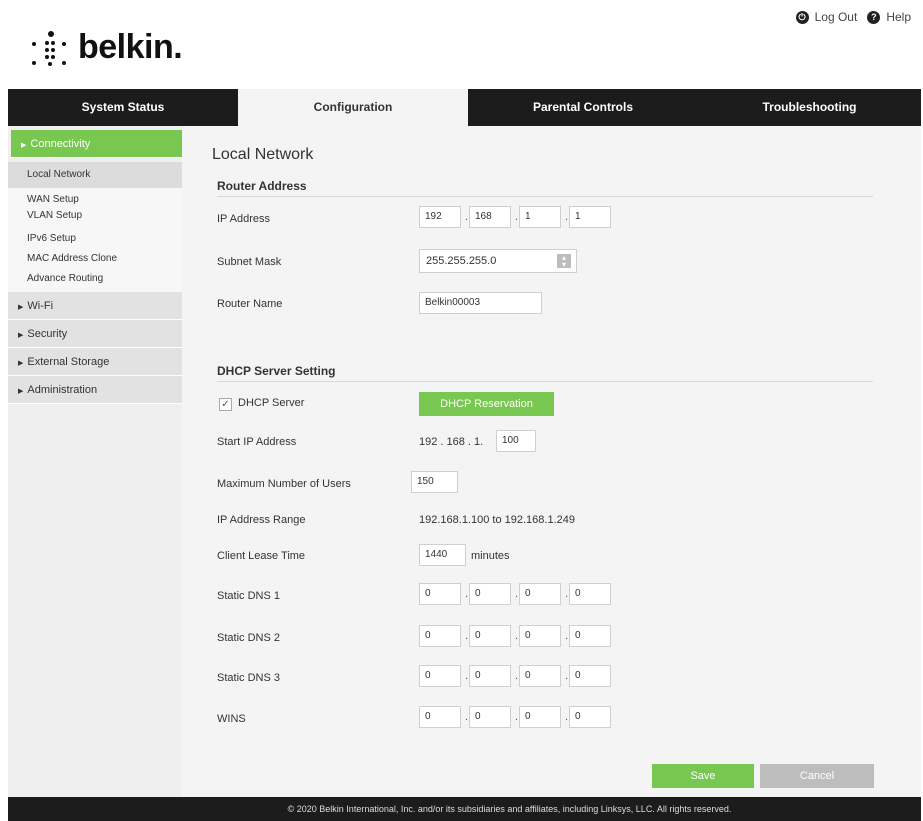  Describe the element at coordinates (590, 717) in the screenshot. I see `wins-octet-4-input: 0` at that location.